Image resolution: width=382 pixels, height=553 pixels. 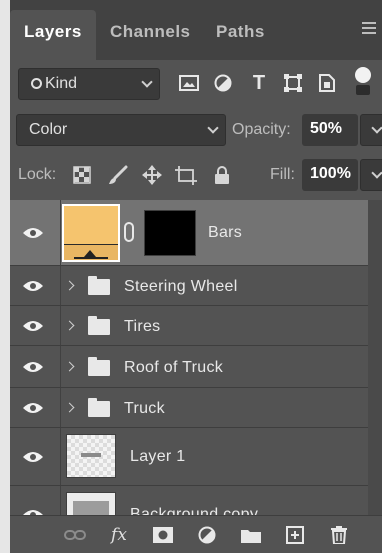 What do you see at coordinates (251, 535) in the screenshot?
I see `new-group-icon` at bounding box center [251, 535].